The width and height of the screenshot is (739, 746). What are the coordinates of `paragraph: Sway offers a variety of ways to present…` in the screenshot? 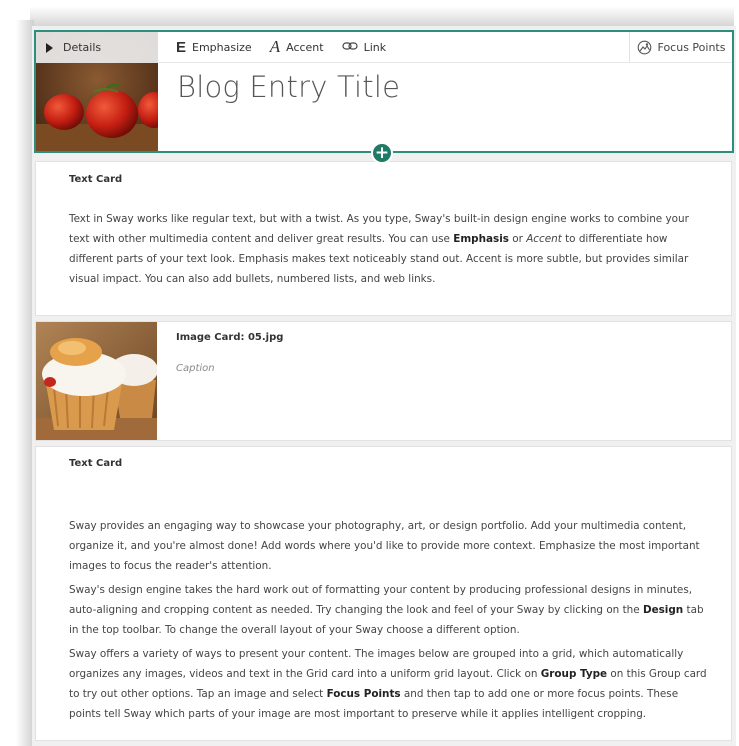 It's located at (389, 684).